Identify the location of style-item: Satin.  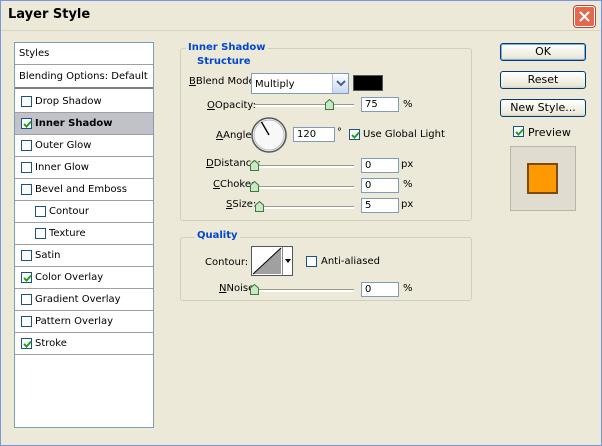
(84, 256).